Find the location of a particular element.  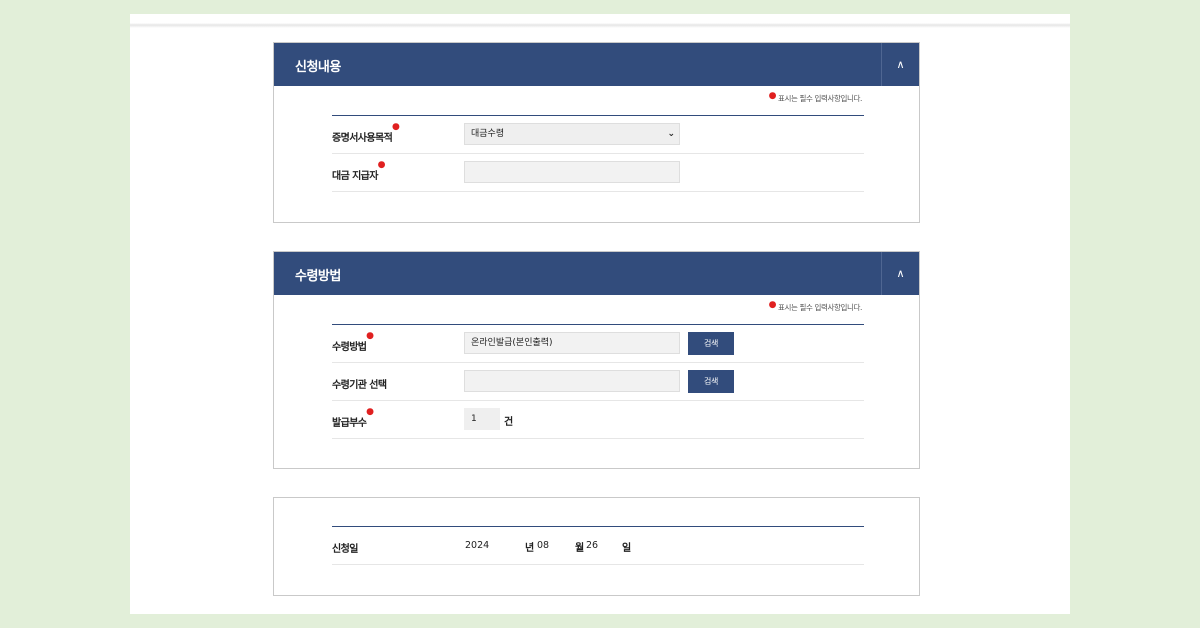

agency-row: 수령기관 선택 검색 is located at coordinates (598, 382).